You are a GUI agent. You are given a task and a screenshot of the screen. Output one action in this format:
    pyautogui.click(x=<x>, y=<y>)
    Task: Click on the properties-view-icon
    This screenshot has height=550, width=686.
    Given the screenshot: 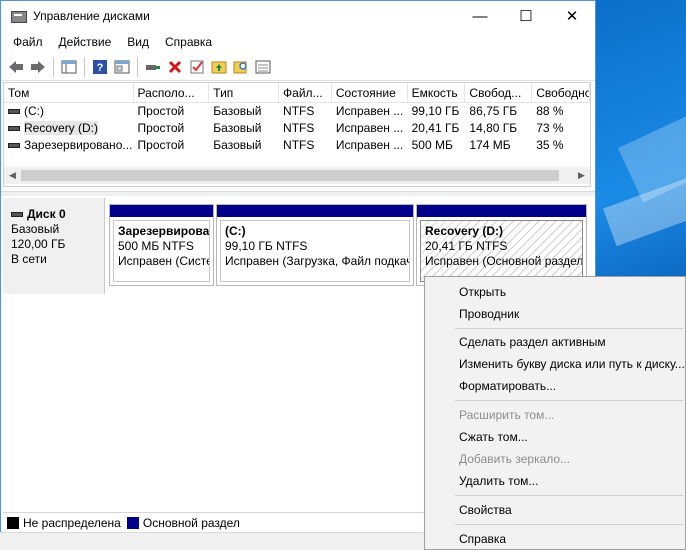 What is the action you would take?
    pyautogui.click(x=122, y=67)
    